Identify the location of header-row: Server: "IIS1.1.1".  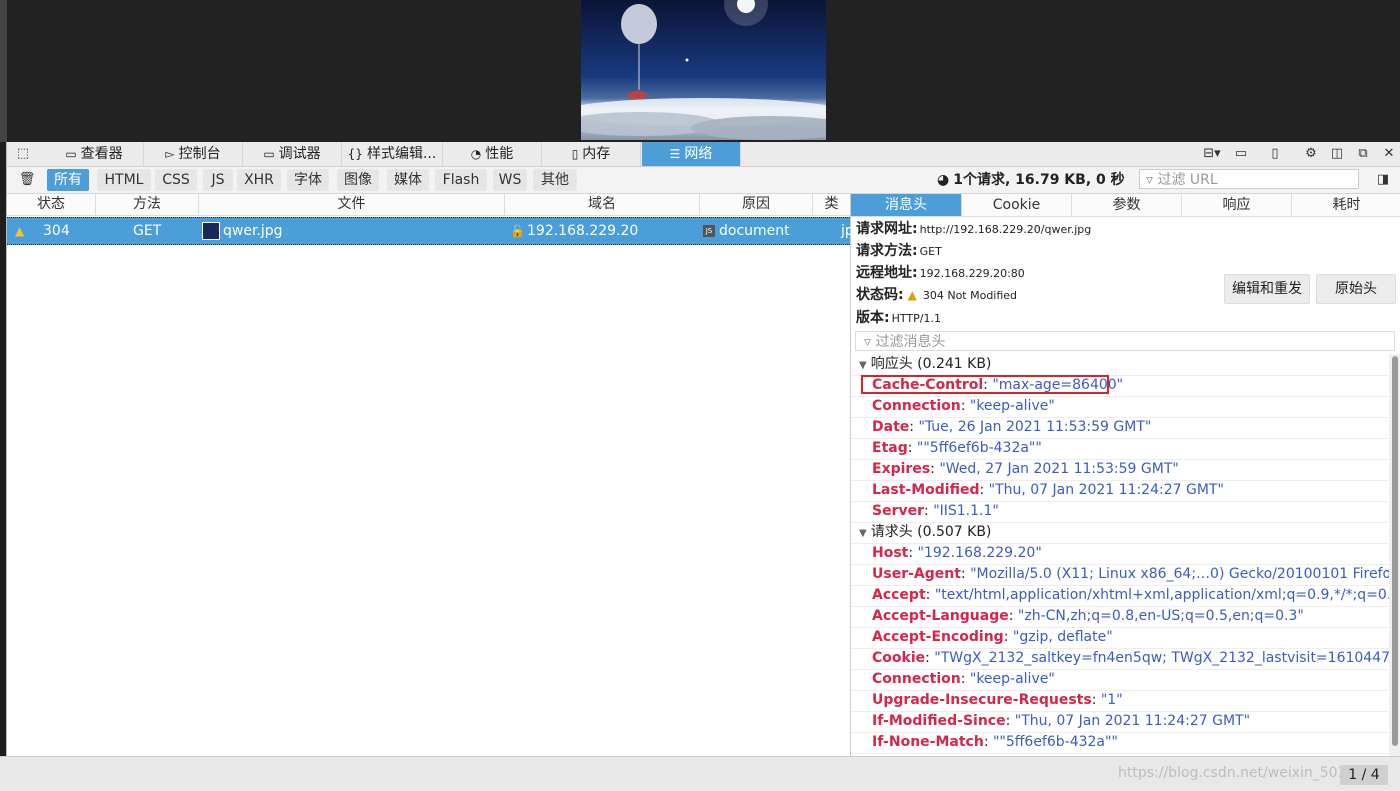
(1120, 512).